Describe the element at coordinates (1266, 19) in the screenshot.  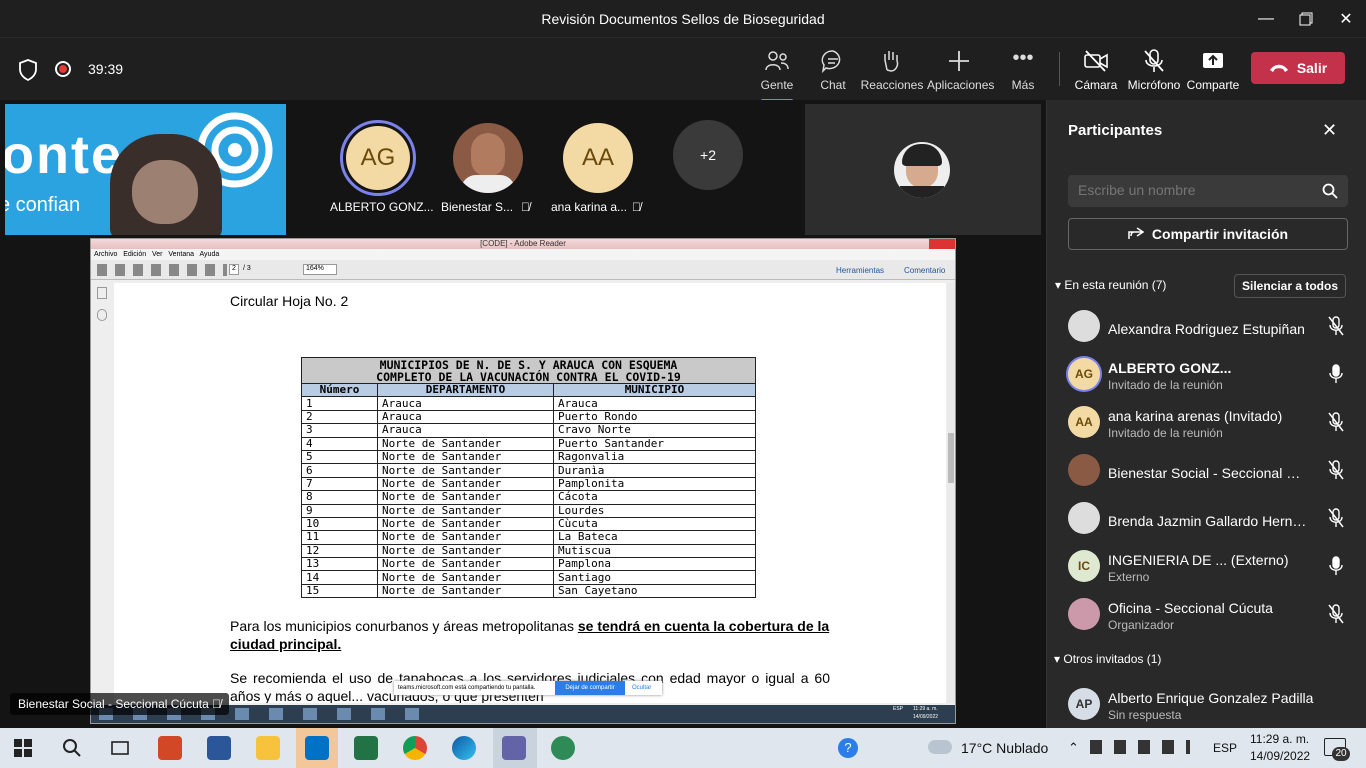
I see `minimize-button: —` at that location.